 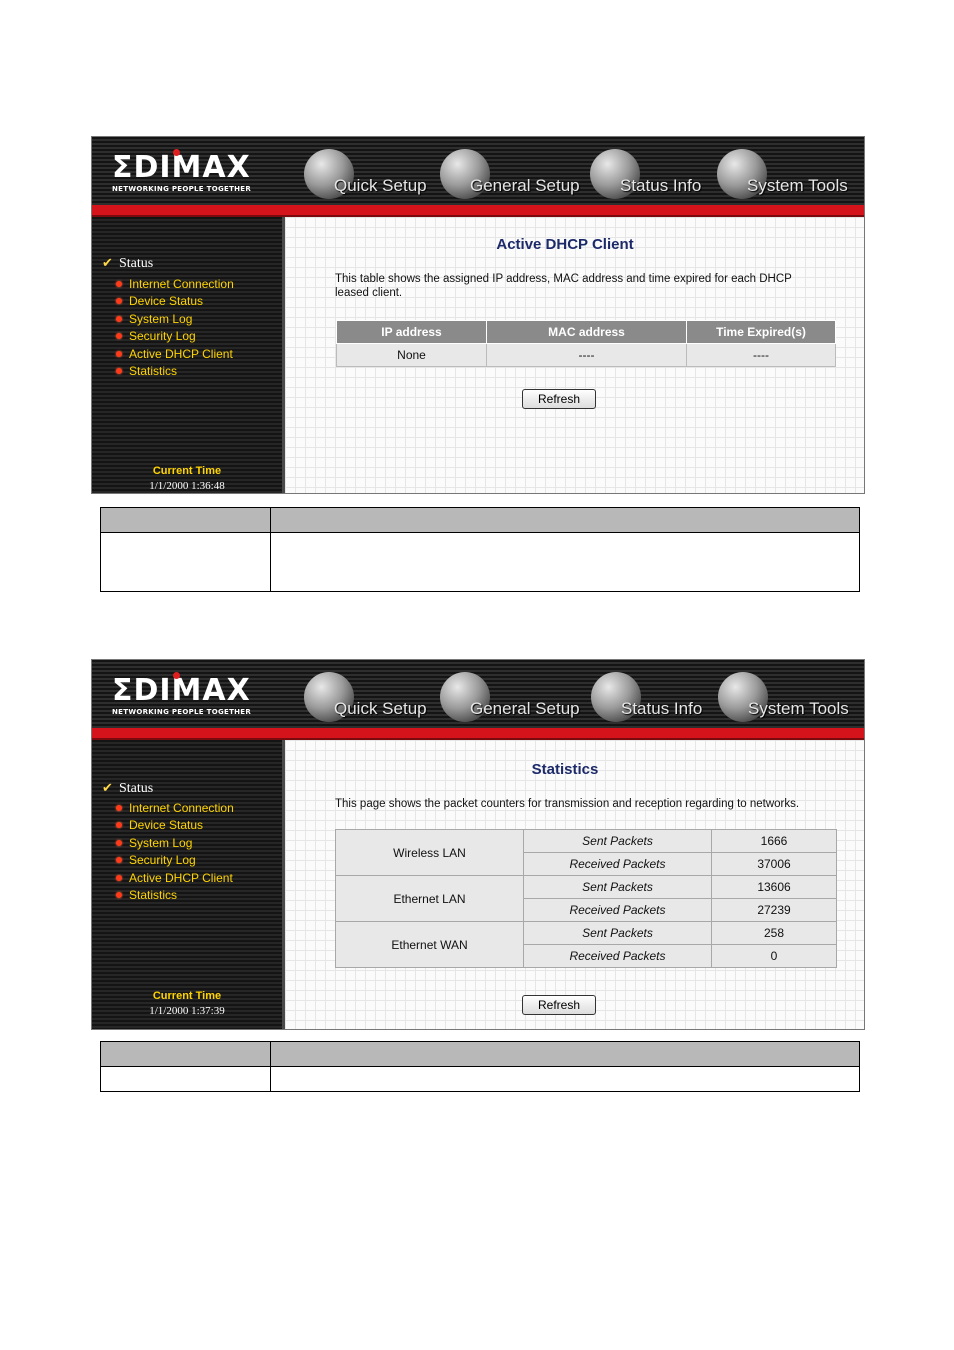 I want to click on received-packets-value: 27239, so click(x=774, y=910).